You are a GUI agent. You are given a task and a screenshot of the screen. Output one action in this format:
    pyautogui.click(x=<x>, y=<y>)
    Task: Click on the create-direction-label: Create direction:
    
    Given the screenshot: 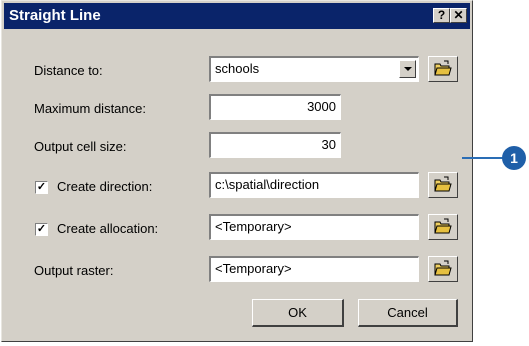 What is the action you would take?
    pyautogui.click(x=105, y=186)
    